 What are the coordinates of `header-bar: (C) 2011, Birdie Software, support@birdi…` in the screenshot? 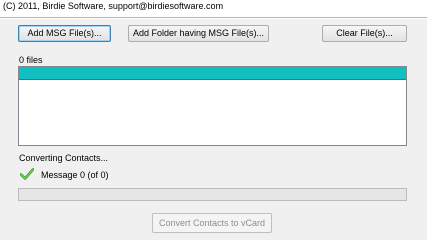 It's located at (213, 8).